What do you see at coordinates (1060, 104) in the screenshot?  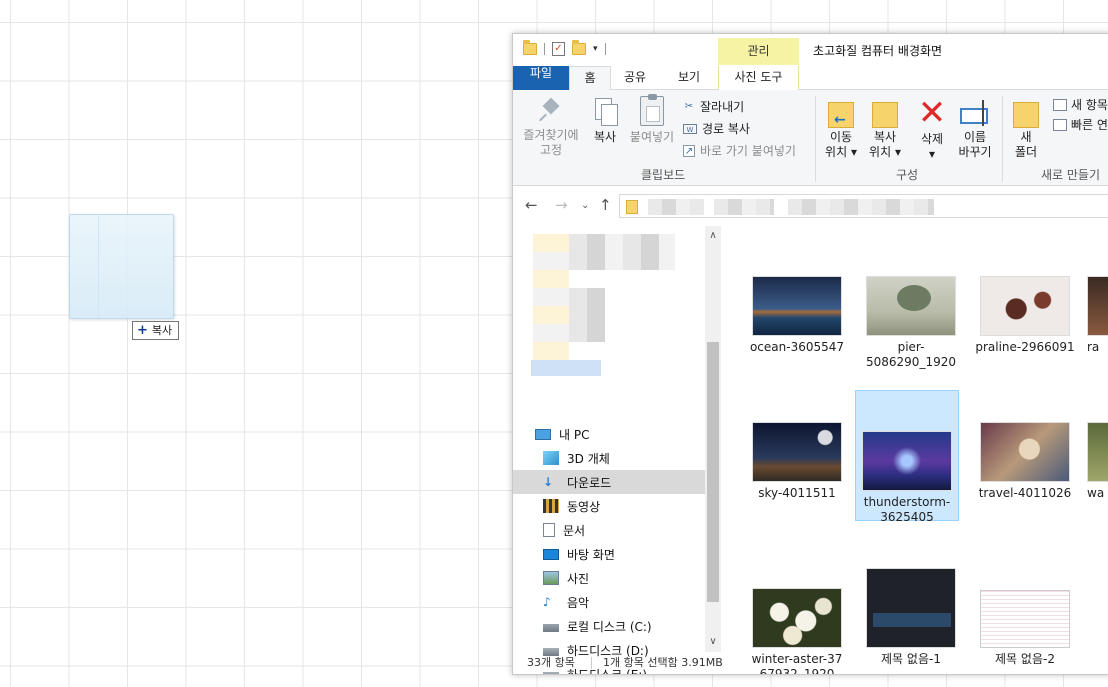 I see `new-item-icon` at bounding box center [1060, 104].